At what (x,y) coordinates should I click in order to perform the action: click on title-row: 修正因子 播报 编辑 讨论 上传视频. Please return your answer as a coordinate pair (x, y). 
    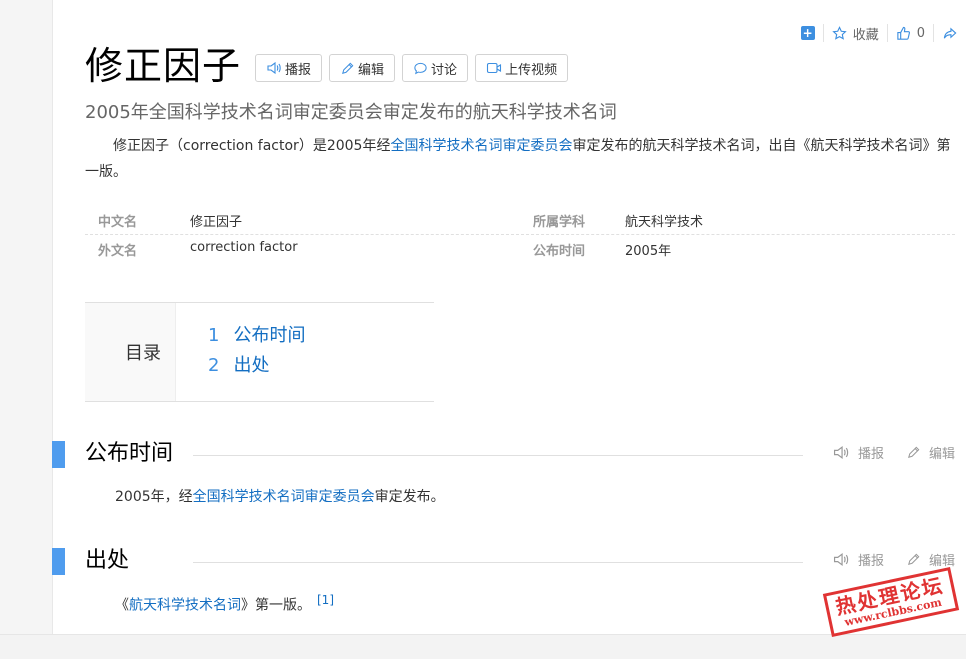
    Looking at the image, I should click on (327, 66).